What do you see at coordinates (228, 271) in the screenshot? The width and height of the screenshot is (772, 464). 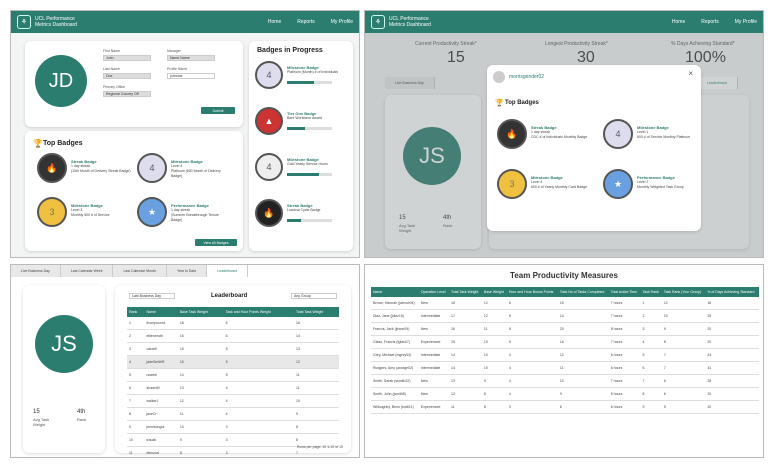 I see `tab-leaderboard: Leaderboard` at bounding box center [228, 271].